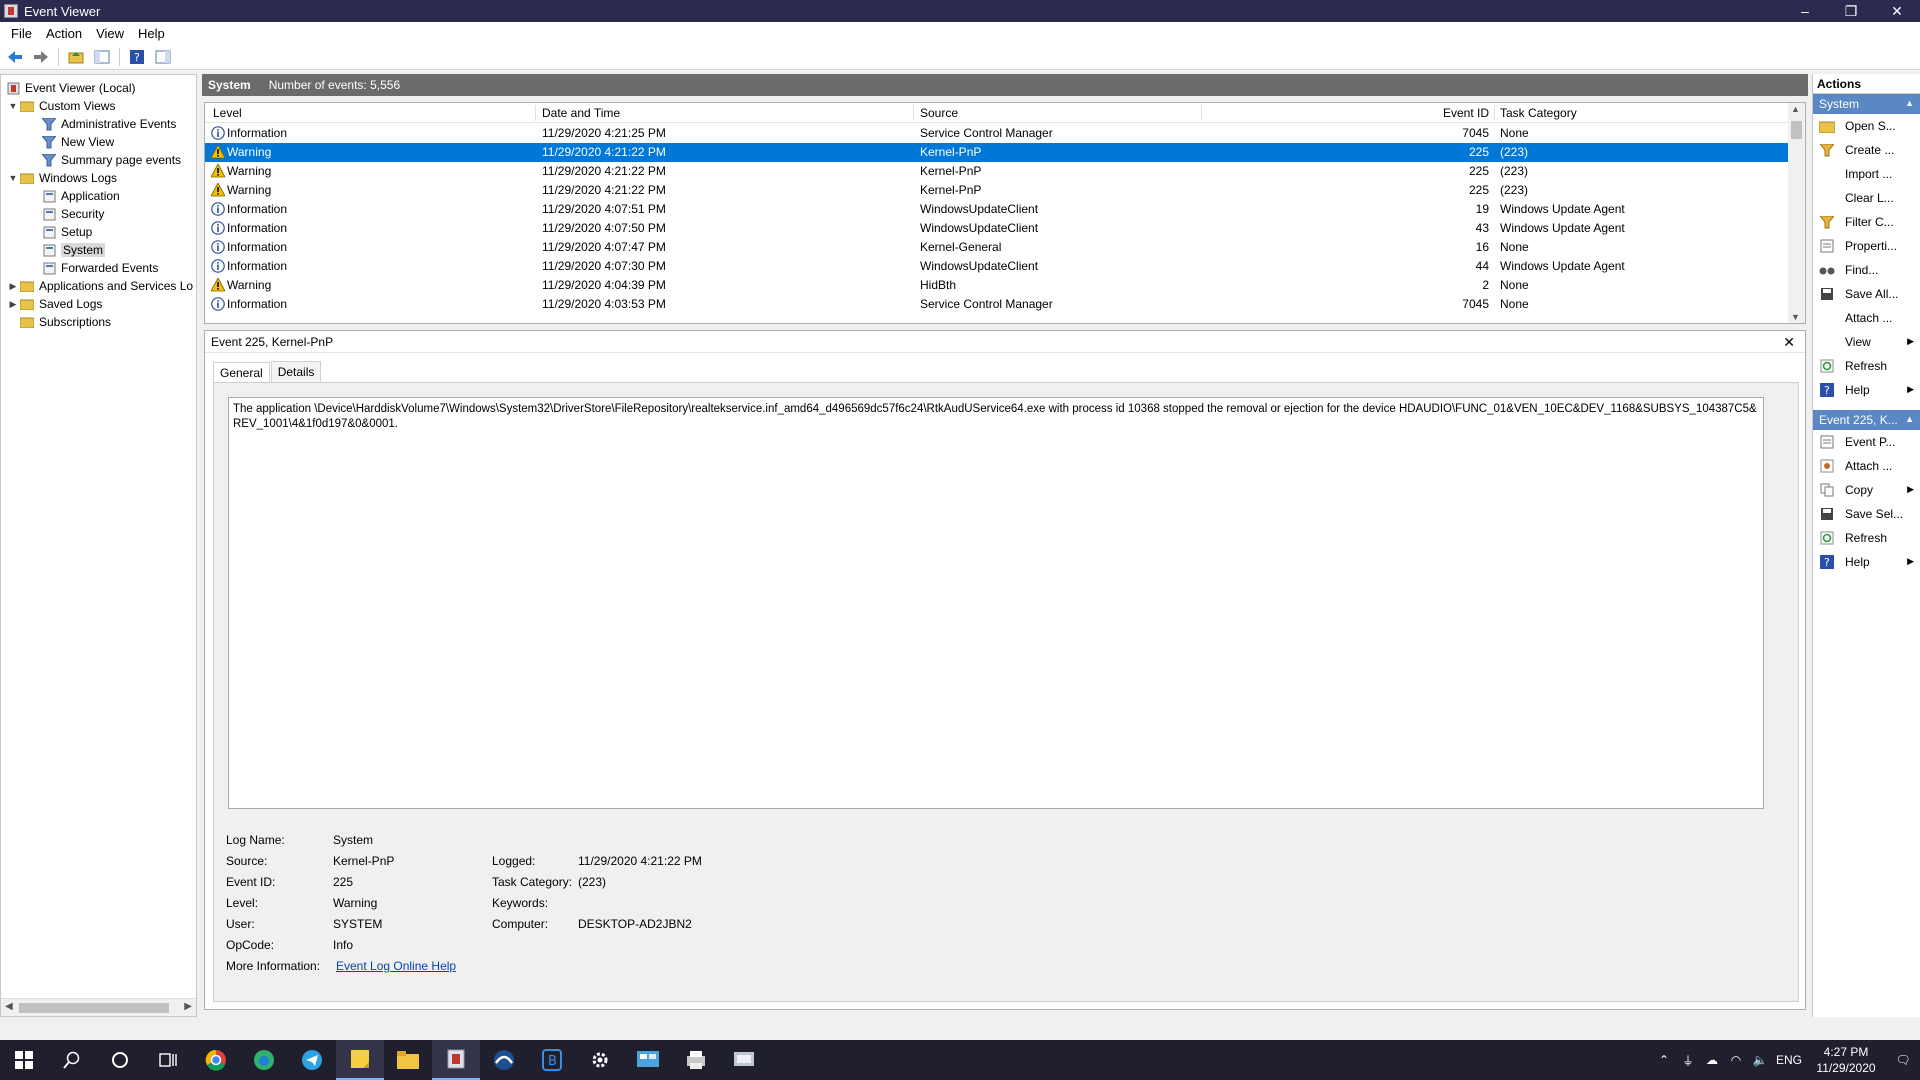 This screenshot has height=1080, width=1920. I want to click on actions-section-system: System ▲, so click(1866, 104).